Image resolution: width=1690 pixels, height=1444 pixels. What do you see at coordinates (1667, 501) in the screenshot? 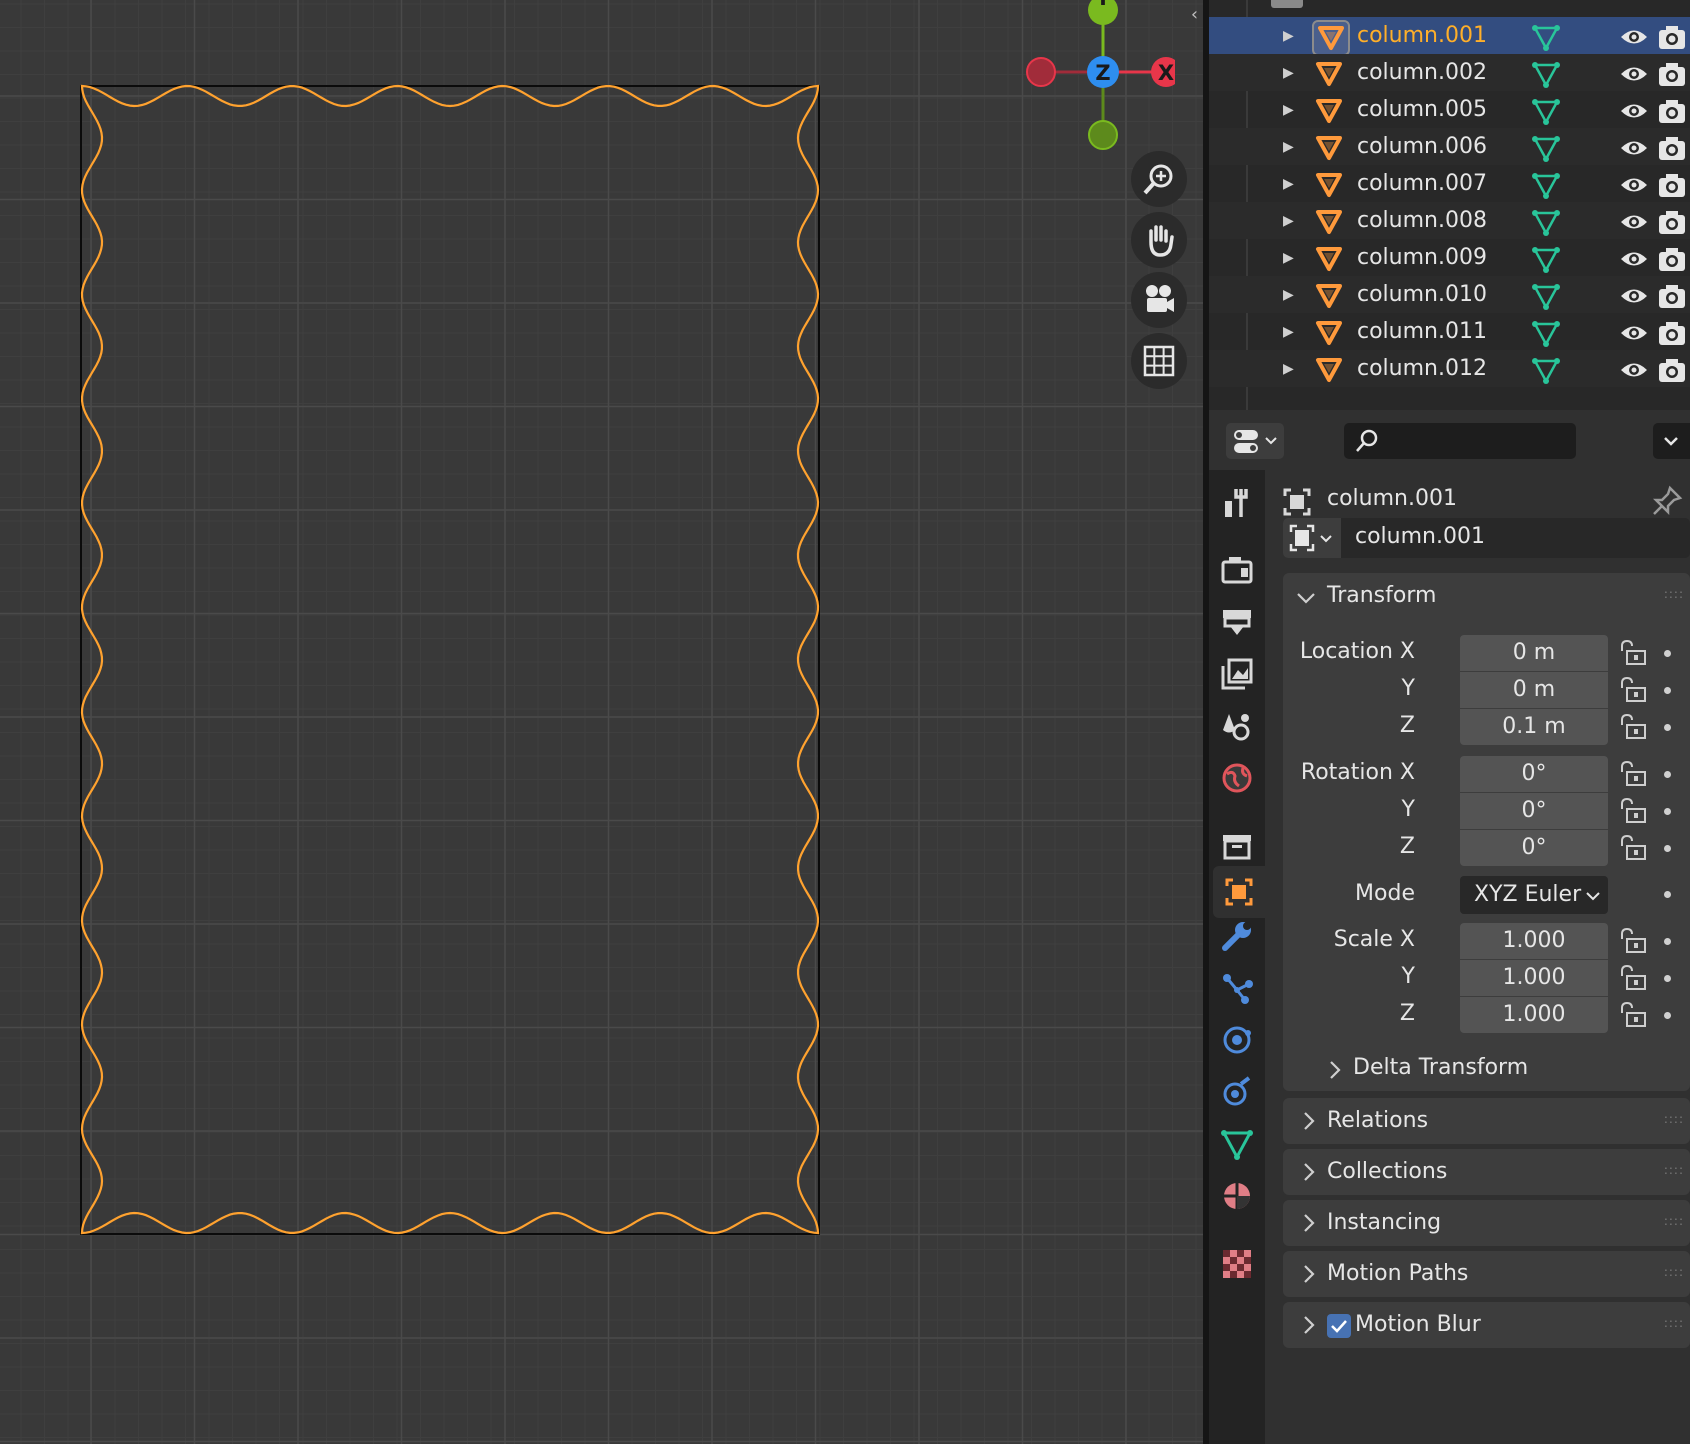
I see `pin-icon` at bounding box center [1667, 501].